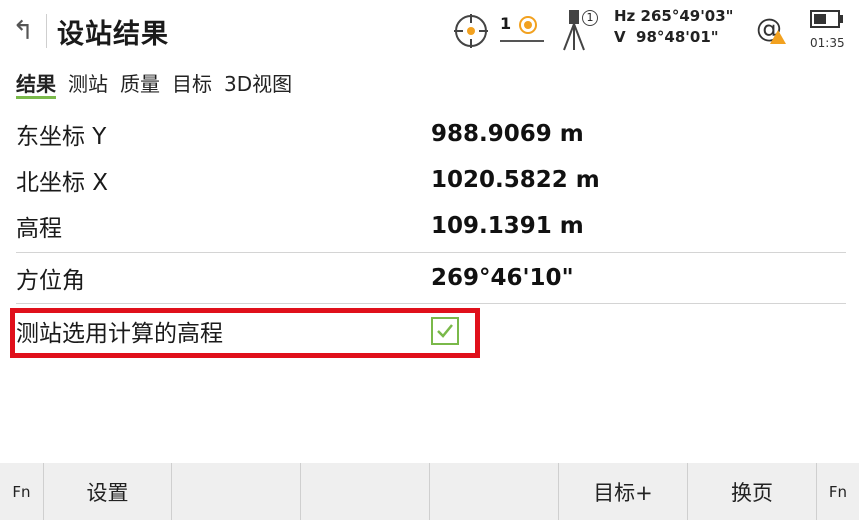  I want to click on azimuth-row: 方位角 269°46'10", so click(431, 278).